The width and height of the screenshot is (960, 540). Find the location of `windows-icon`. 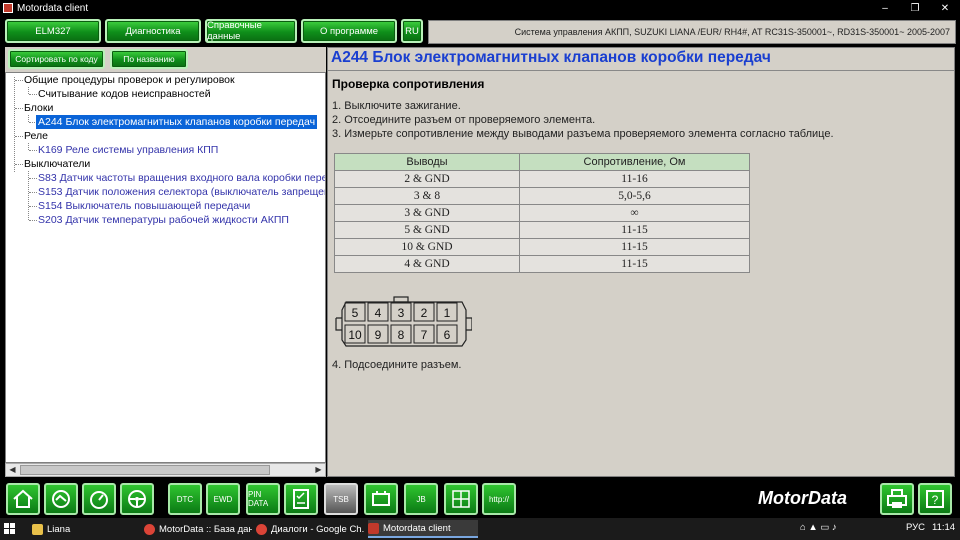

windows-icon is located at coordinates (9, 528).